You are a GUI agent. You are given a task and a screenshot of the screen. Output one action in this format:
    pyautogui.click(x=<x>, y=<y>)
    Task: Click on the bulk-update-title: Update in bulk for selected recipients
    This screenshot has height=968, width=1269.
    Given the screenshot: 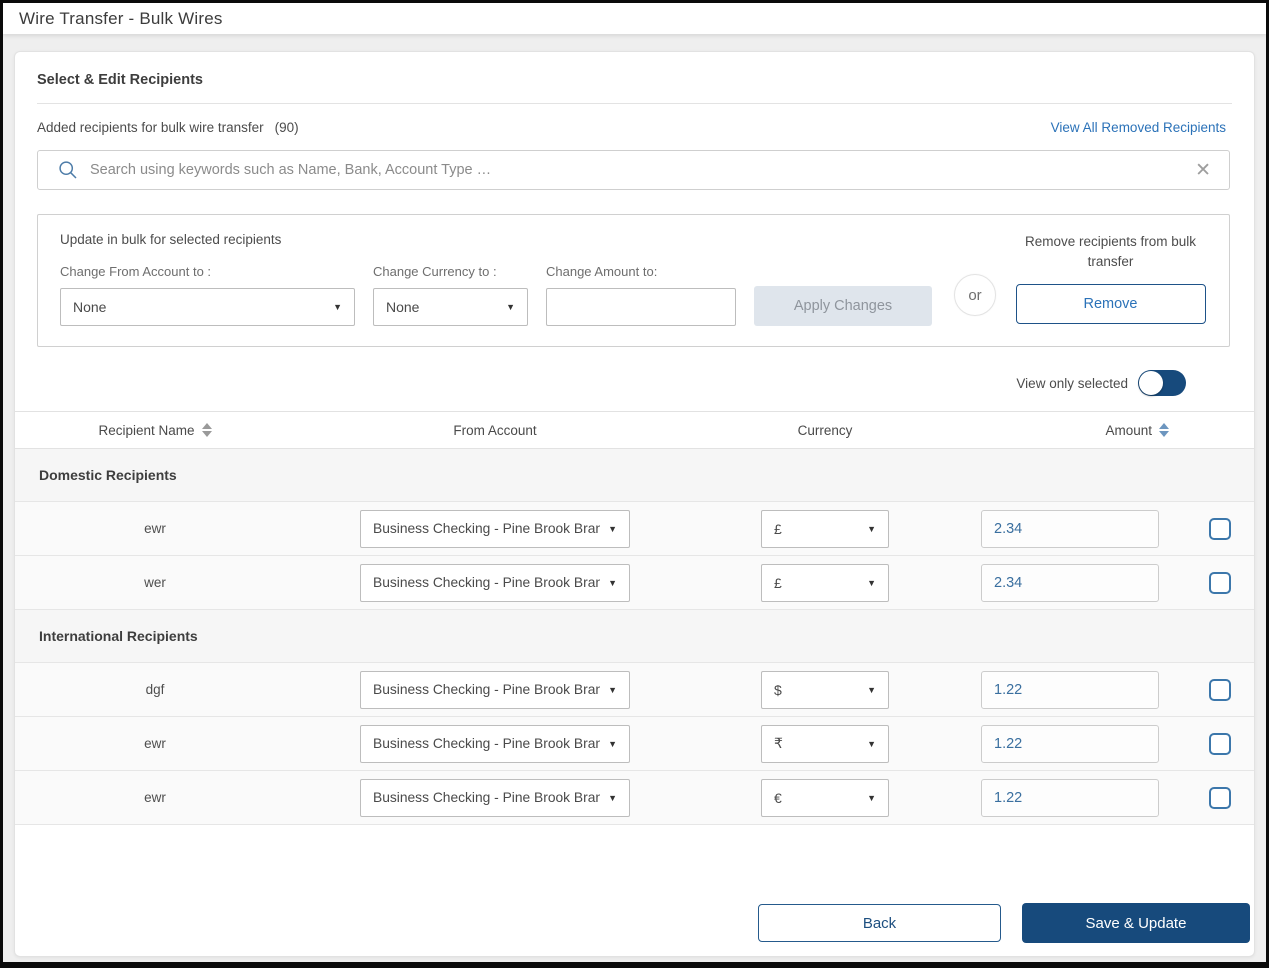 What is the action you would take?
    pyautogui.click(x=171, y=239)
    